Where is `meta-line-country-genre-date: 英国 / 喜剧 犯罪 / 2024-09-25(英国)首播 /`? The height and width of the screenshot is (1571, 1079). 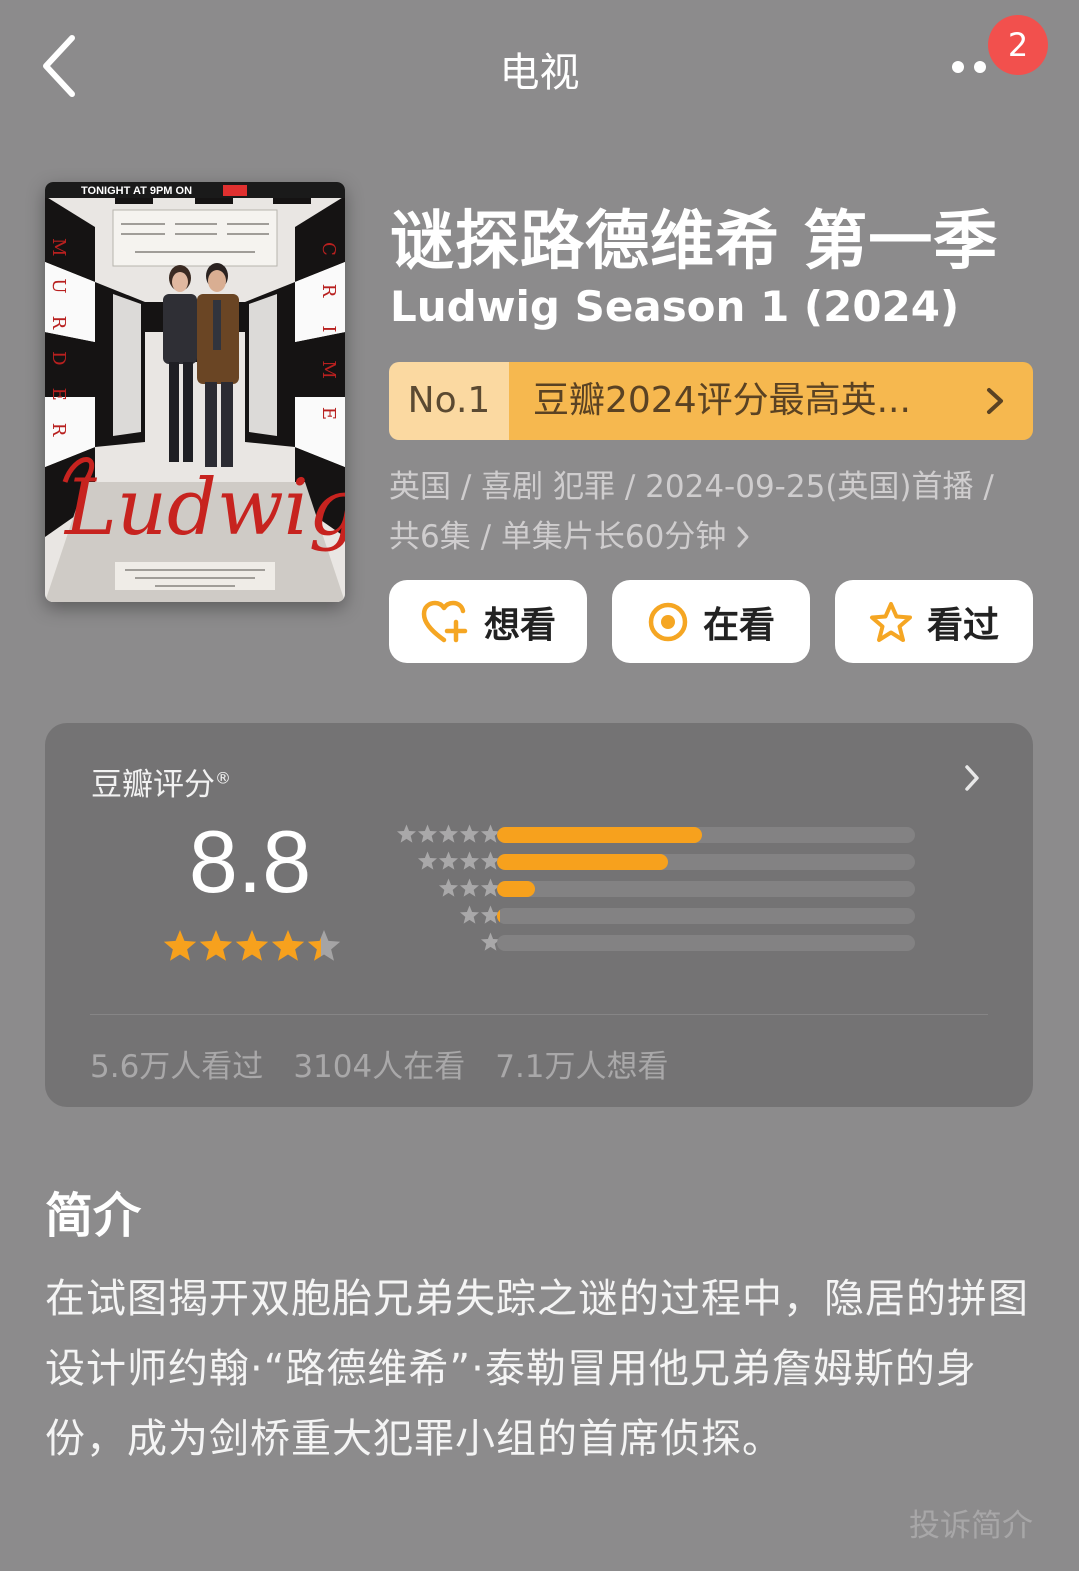 meta-line-country-genre-date: 英国 / 喜剧 犯罪 / 2024-09-25(英国)首播 / is located at coordinates (691, 487).